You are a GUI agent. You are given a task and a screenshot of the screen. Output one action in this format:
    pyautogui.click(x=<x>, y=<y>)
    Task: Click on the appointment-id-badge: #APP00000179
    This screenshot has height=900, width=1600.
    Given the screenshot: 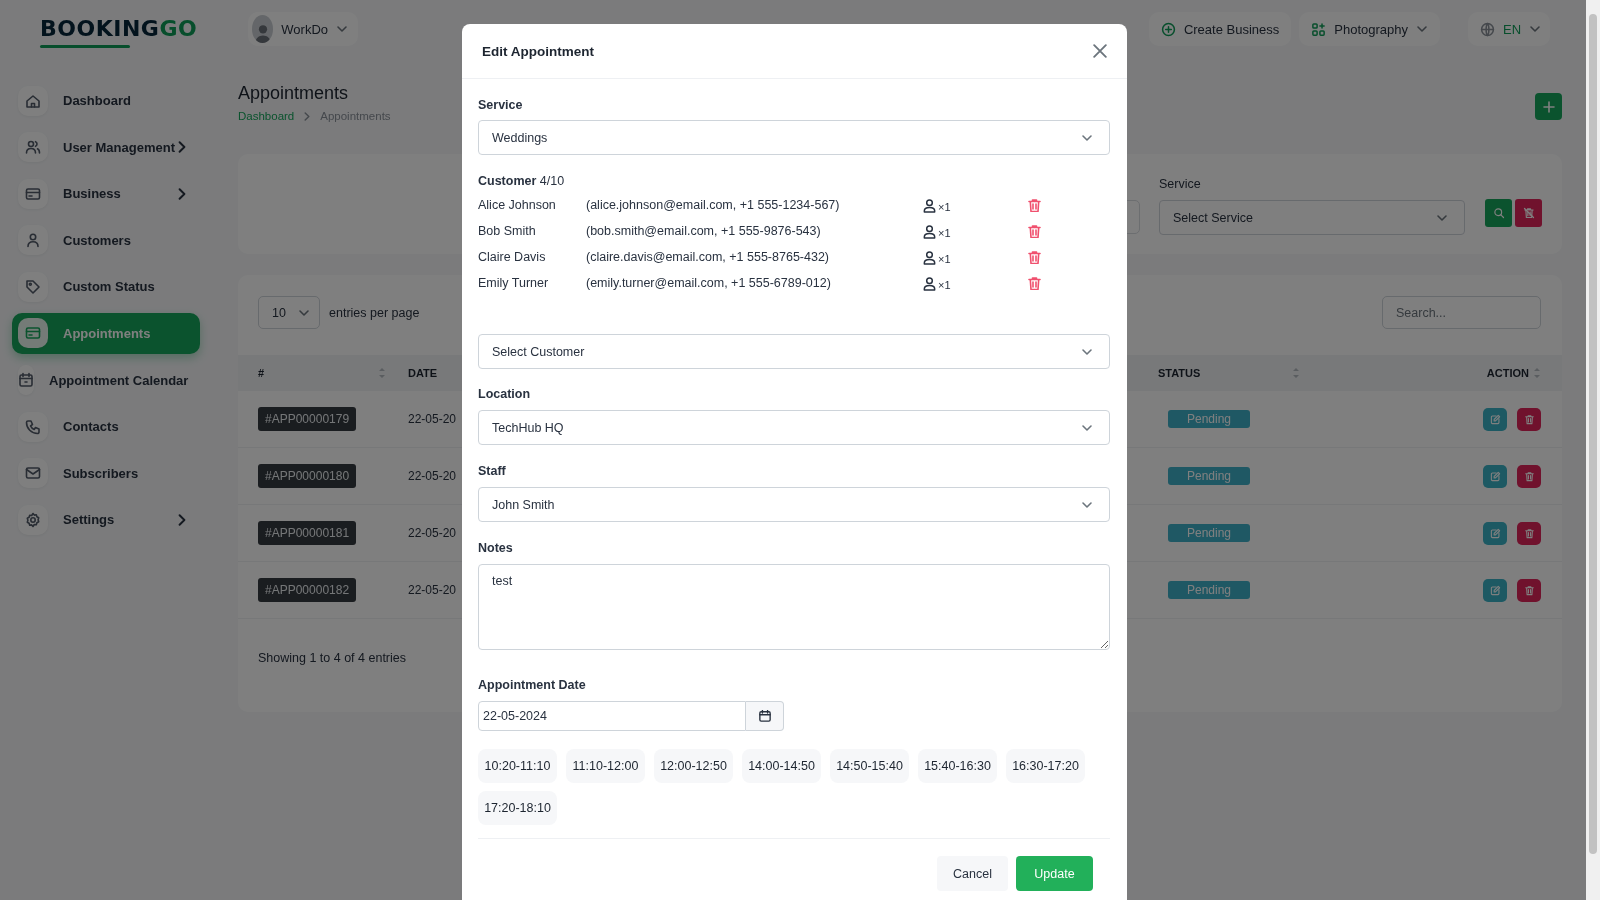 What is the action you would take?
    pyautogui.click(x=307, y=419)
    